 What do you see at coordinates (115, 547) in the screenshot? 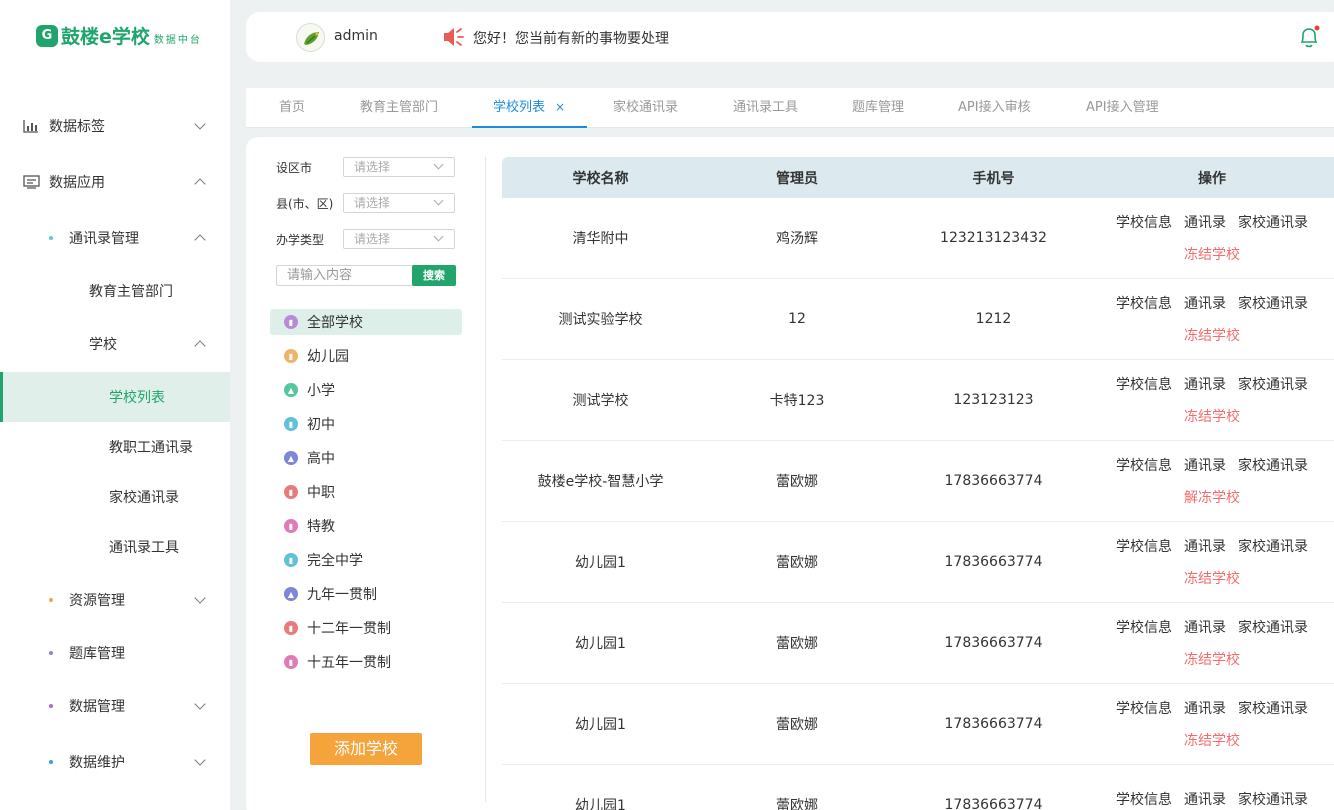
I see `sidebar-item-contacts-tools: 通讯录工具` at bounding box center [115, 547].